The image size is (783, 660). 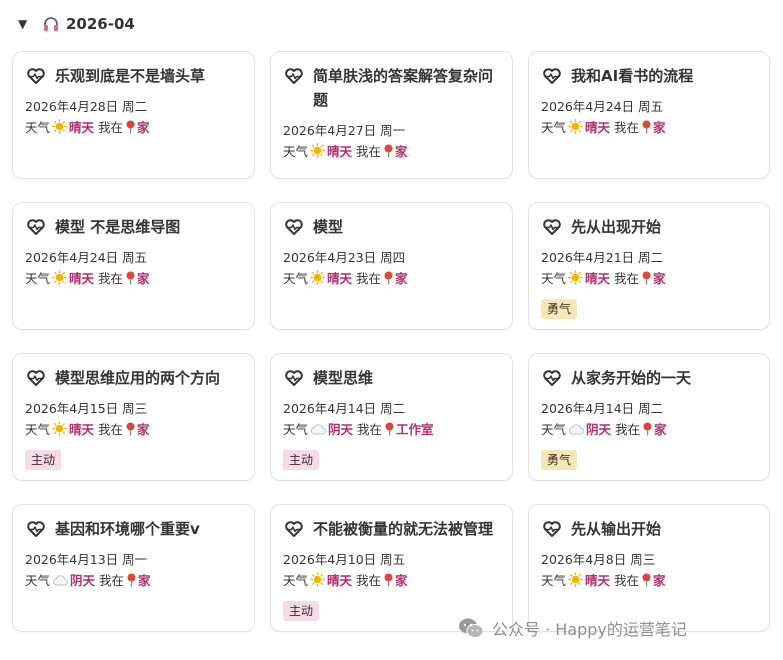 I want to click on card-title: 简单肤浅的答案解答复杂问题, so click(x=391, y=88).